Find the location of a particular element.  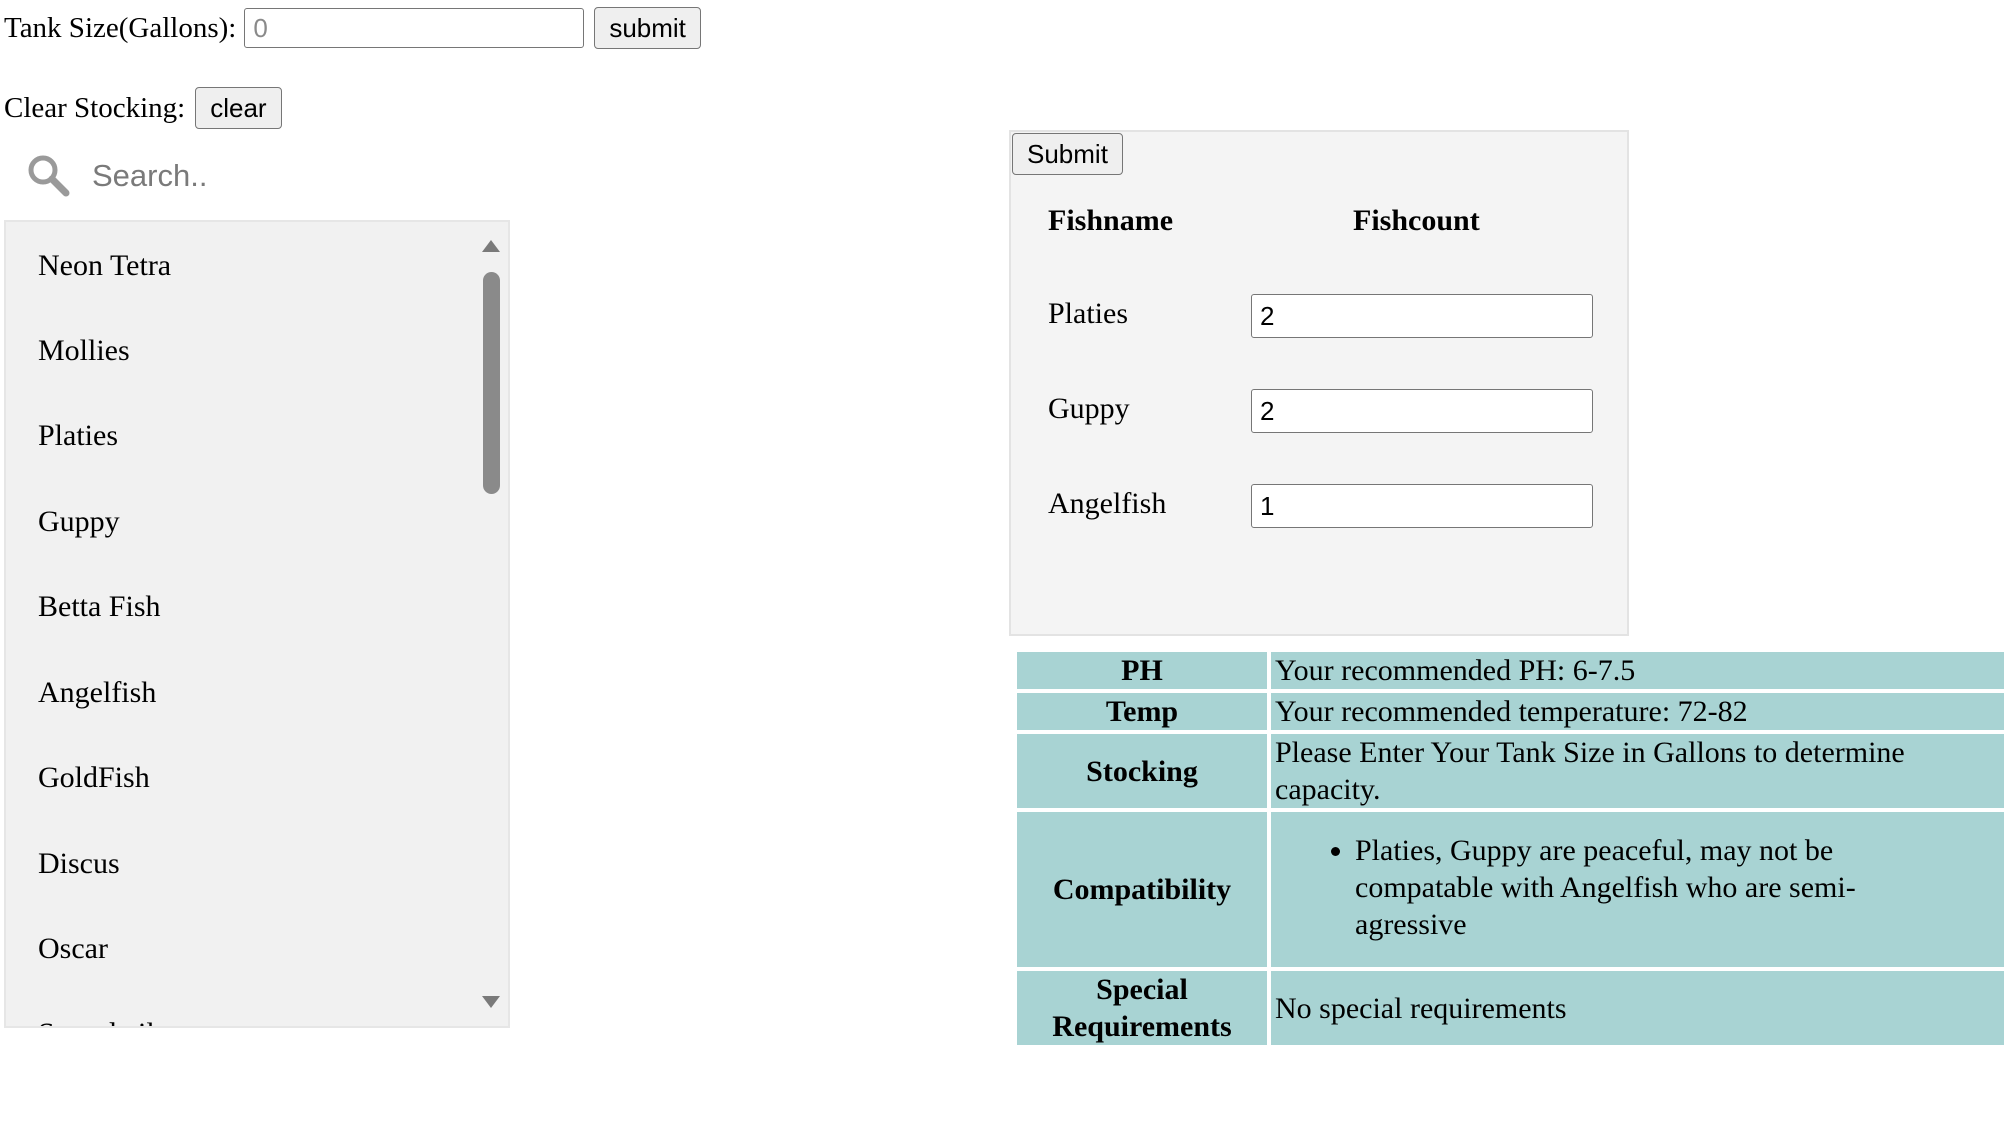

clear-stocking-row: Clear Stocking: clear is located at coordinates (143, 108).